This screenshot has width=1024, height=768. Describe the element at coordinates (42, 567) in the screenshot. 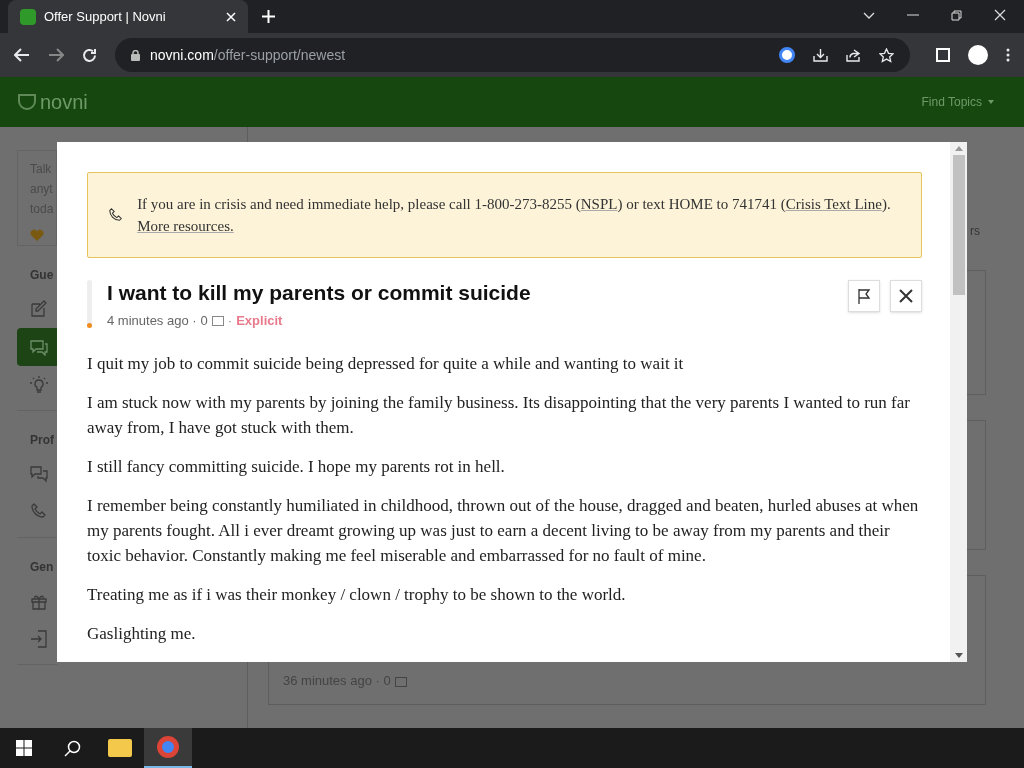

I see `section-label: Gen` at that location.